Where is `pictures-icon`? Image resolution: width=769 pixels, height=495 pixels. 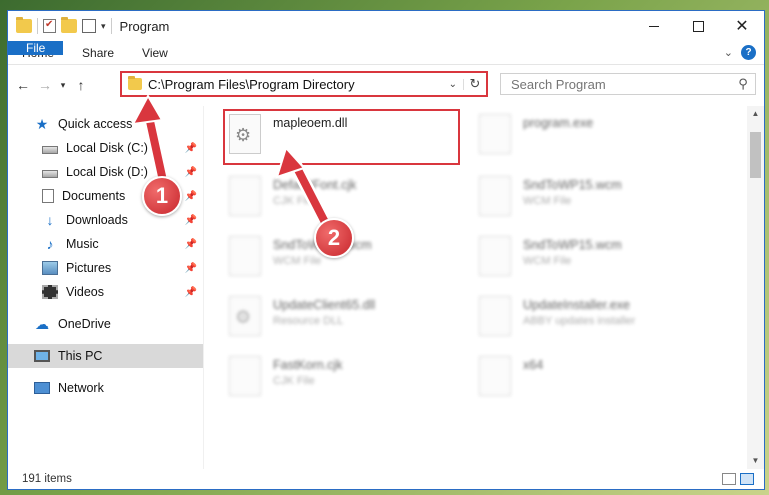
pictures-icon is located at coordinates (50, 268).